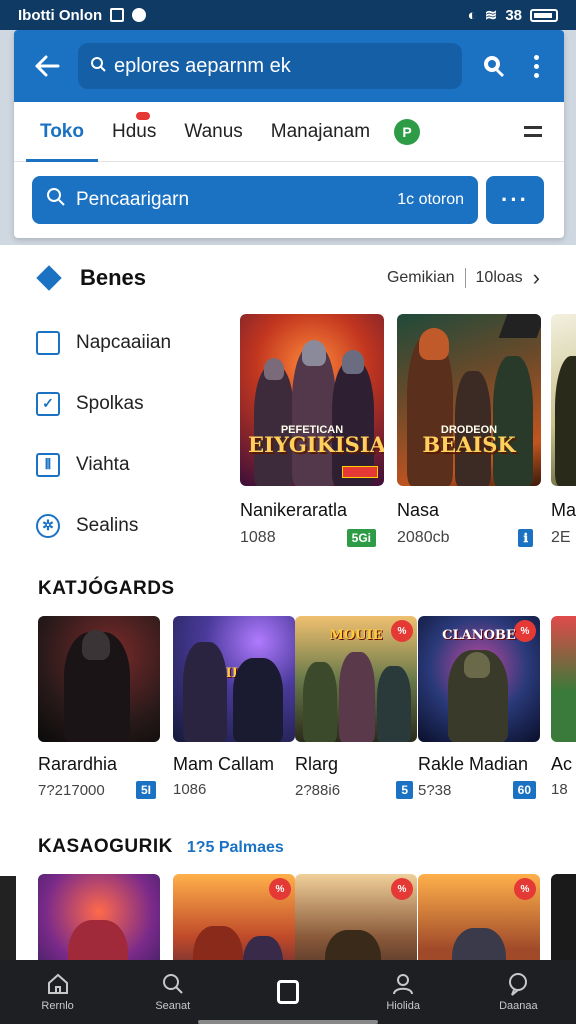  Describe the element at coordinates (473, 764) in the screenshot. I see `game-title: Rakle Madian` at that location.